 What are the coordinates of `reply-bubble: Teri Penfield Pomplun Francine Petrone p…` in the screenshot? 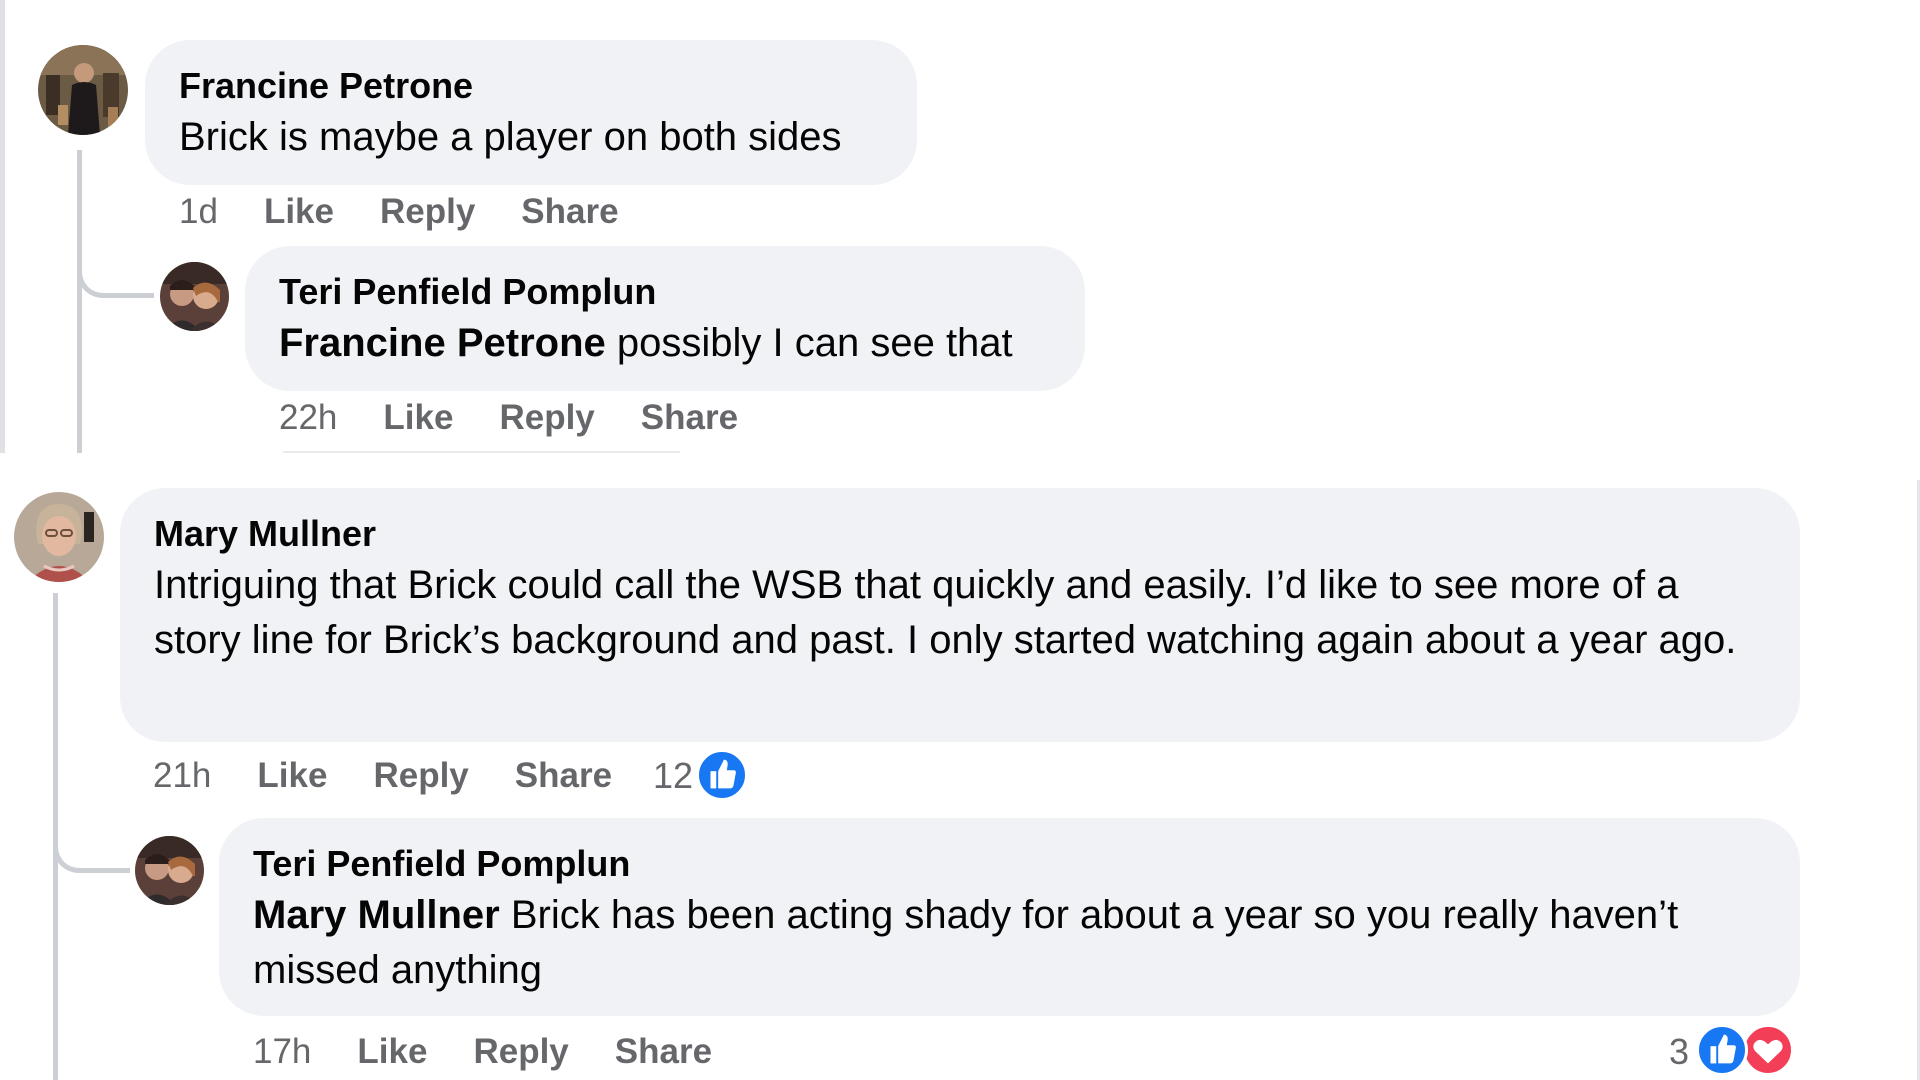 It's located at (665, 318).